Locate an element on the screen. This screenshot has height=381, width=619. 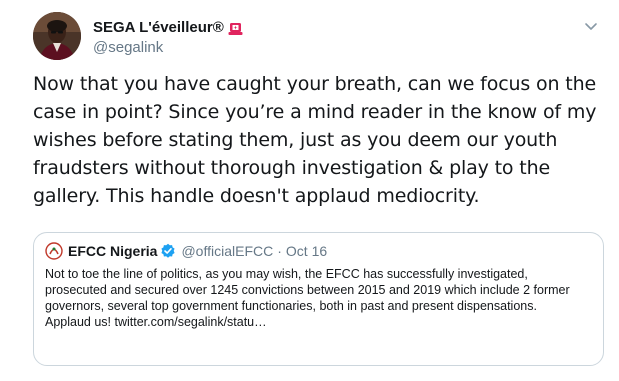
siren-icon is located at coordinates (235, 28).